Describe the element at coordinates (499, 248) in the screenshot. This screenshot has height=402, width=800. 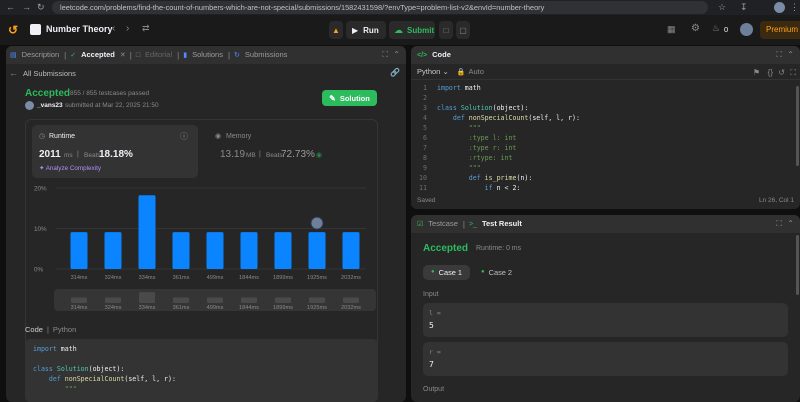
I see `result-runtime: Runtime: 0 ms` at that location.